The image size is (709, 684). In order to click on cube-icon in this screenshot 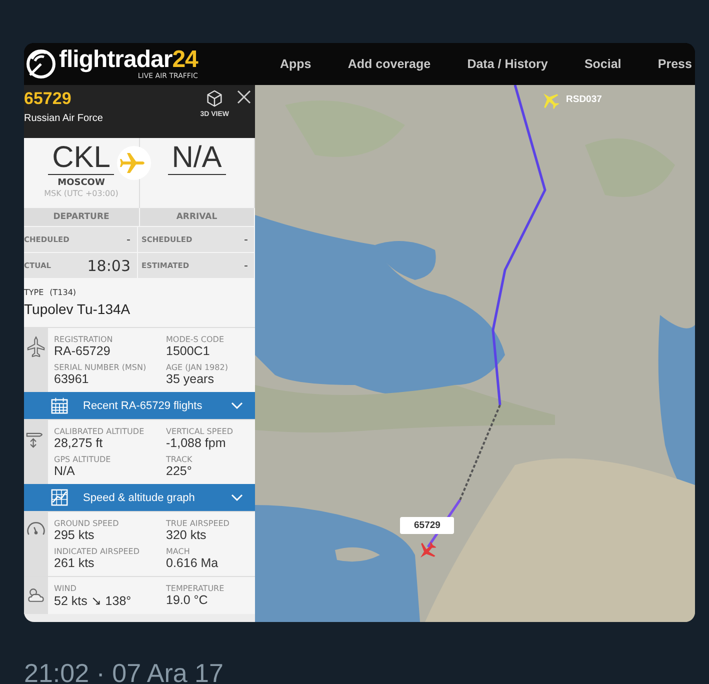, I will do `click(214, 98)`.